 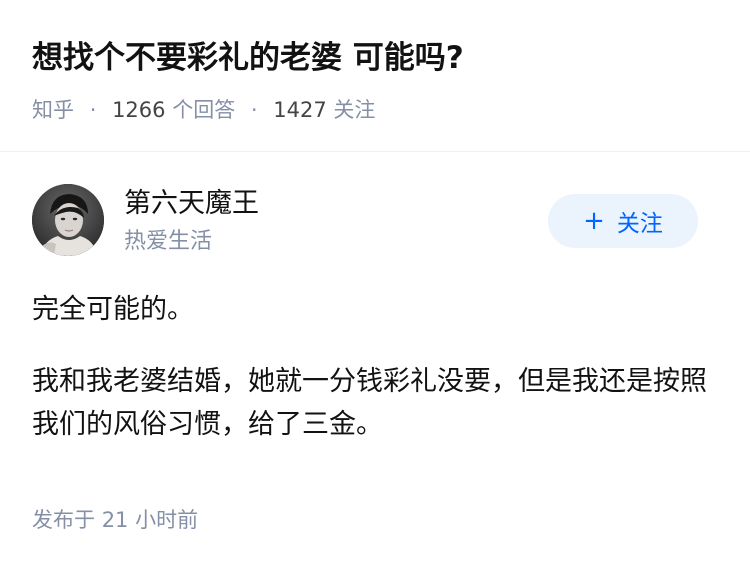 I want to click on follow-button: + 关注, so click(x=623, y=221).